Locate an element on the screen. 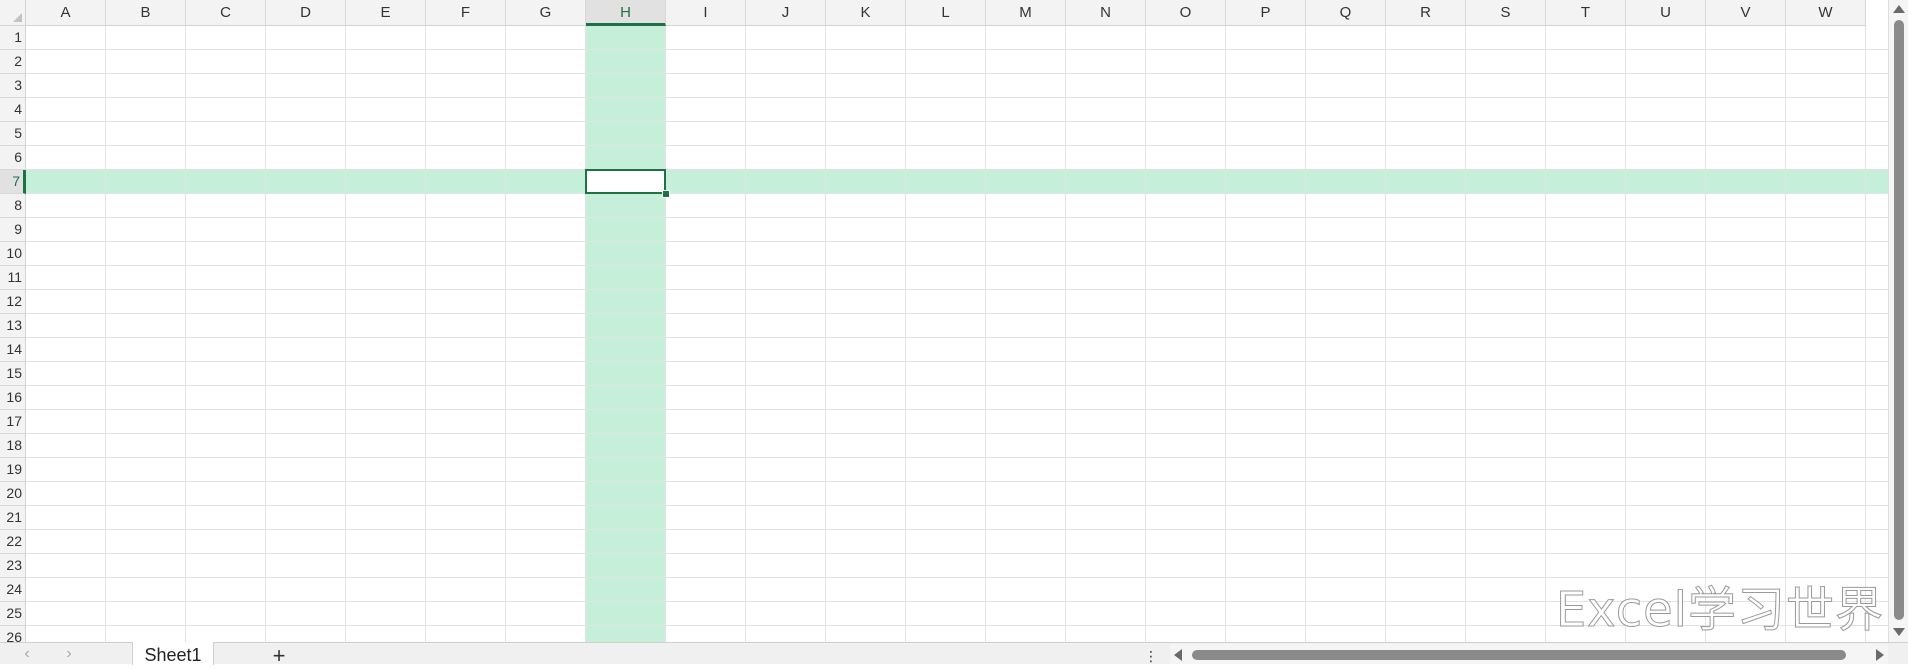 The width and height of the screenshot is (1908, 669). column-header-l: L is located at coordinates (946, 13).